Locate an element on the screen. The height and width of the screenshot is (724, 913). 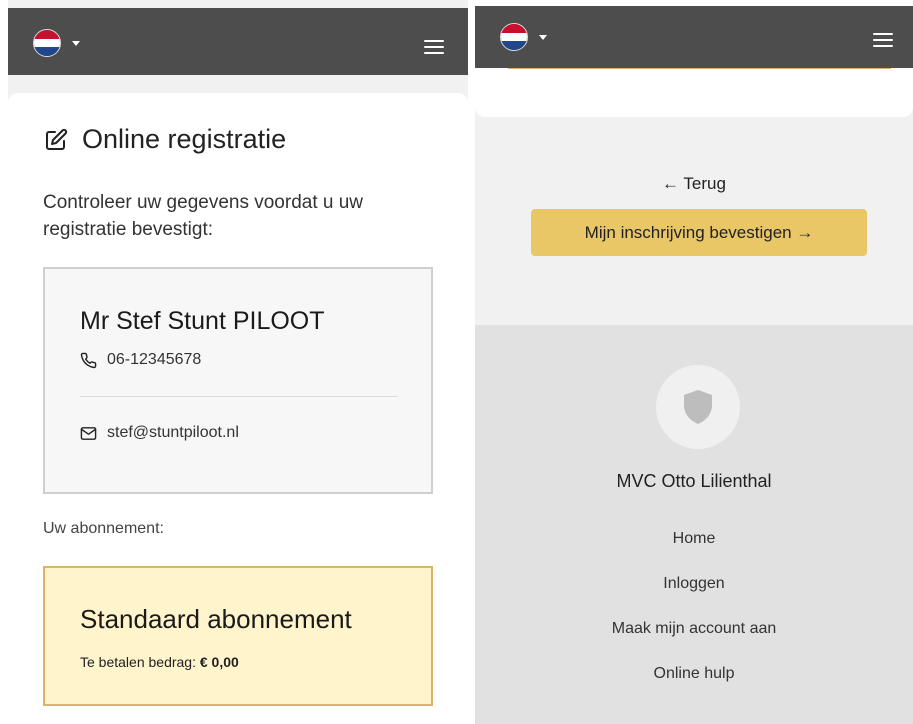
page-title: Online registratie is located at coordinates (165, 139).